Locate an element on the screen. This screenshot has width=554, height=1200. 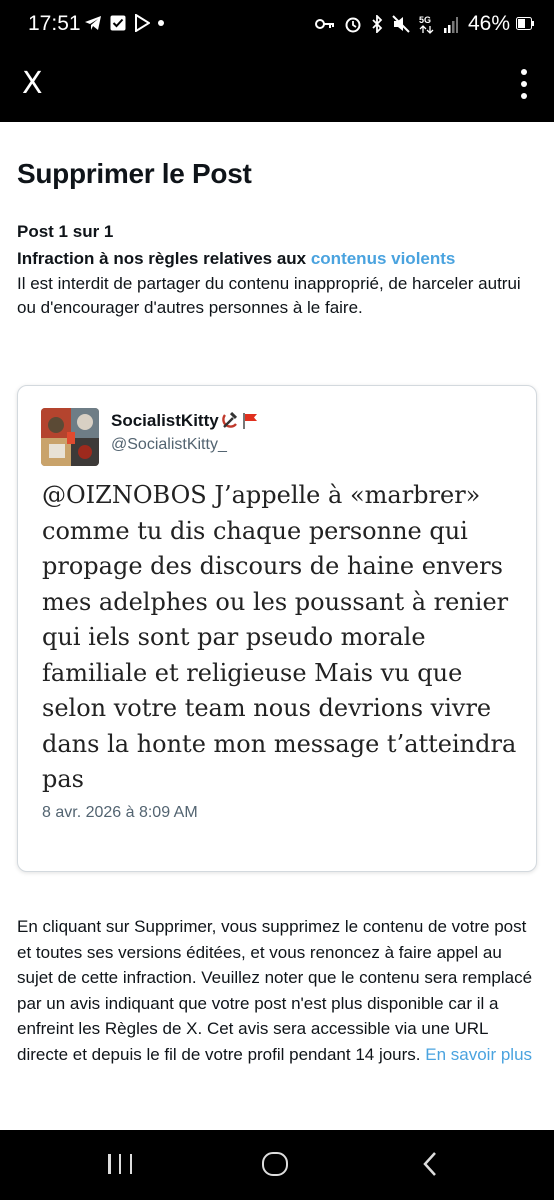
home-button is located at coordinates (275, 1164).